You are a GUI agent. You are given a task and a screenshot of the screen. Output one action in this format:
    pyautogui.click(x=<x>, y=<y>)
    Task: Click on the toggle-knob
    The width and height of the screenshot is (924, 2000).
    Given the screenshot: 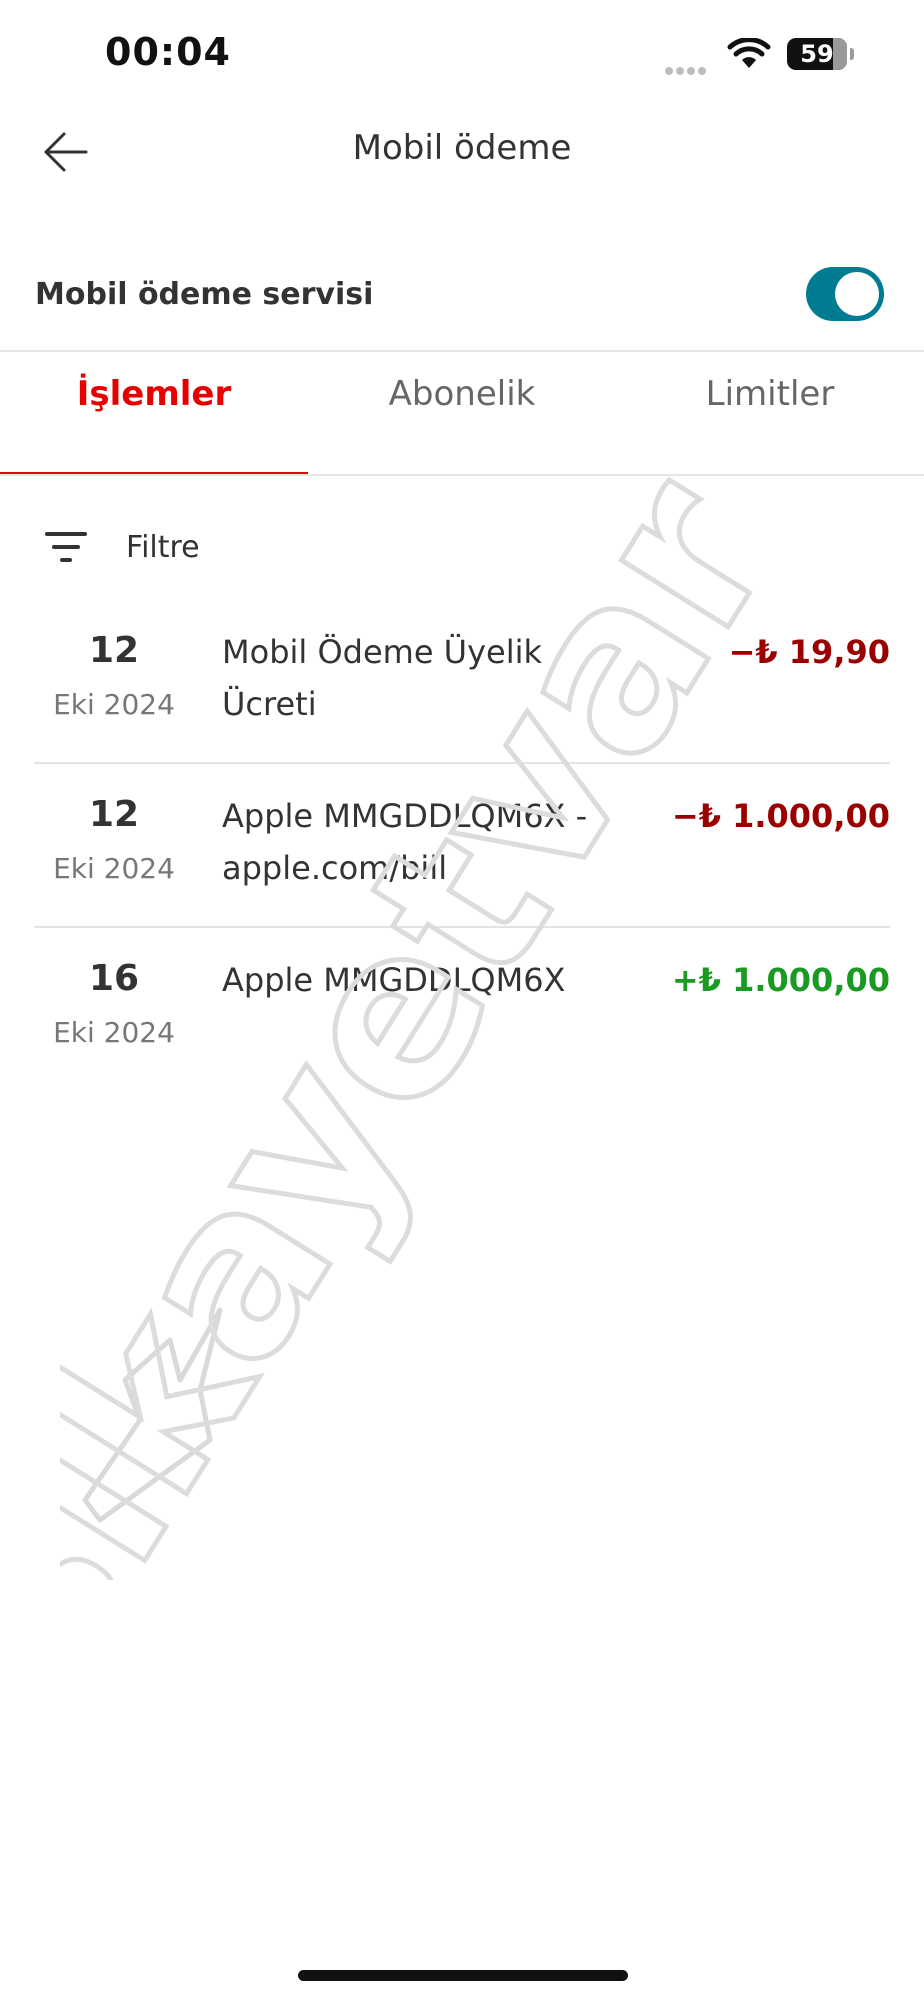 What is the action you would take?
    pyautogui.click(x=857, y=294)
    